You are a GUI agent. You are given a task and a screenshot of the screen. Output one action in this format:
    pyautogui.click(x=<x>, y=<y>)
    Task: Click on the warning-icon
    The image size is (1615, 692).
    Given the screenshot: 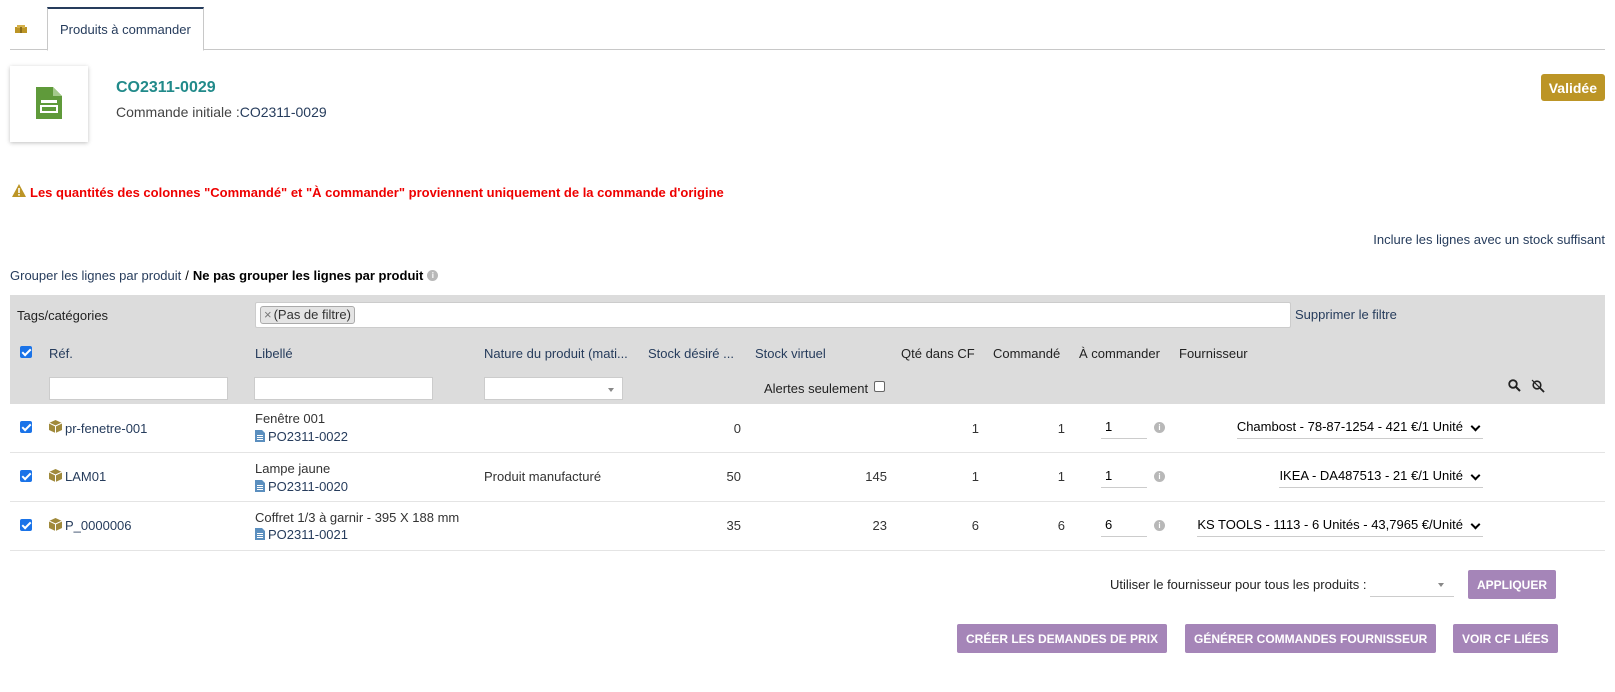 What is the action you would take?
    pyautogui.click(x=19, y=192)
    